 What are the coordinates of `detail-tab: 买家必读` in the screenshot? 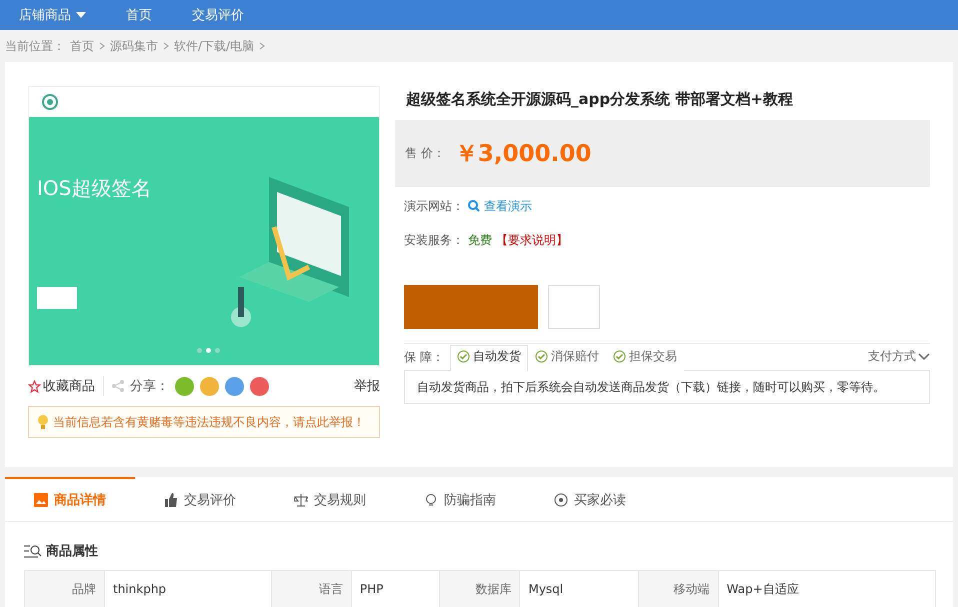 It's located at (590, 499).